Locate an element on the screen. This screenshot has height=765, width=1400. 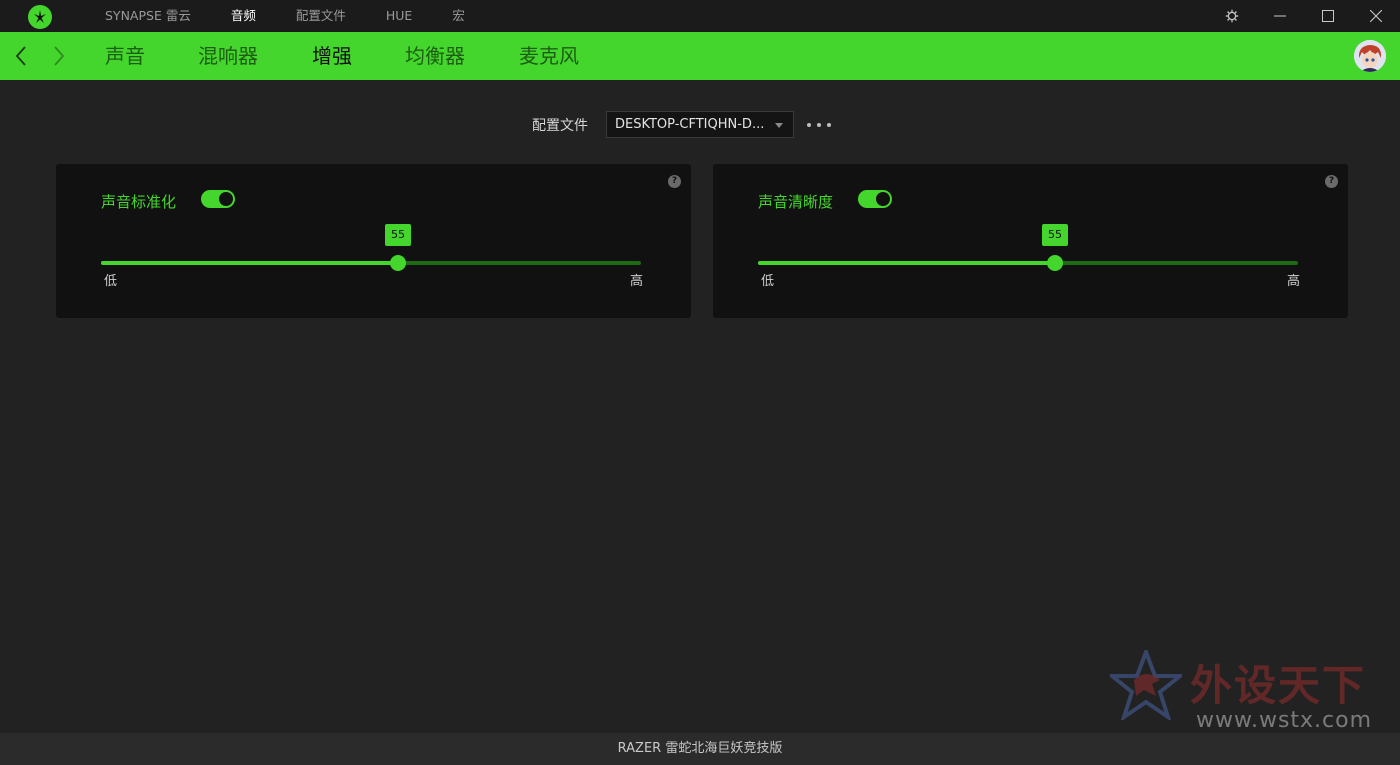
topnav-macro: 宏 is located at coordinates (458, 16).